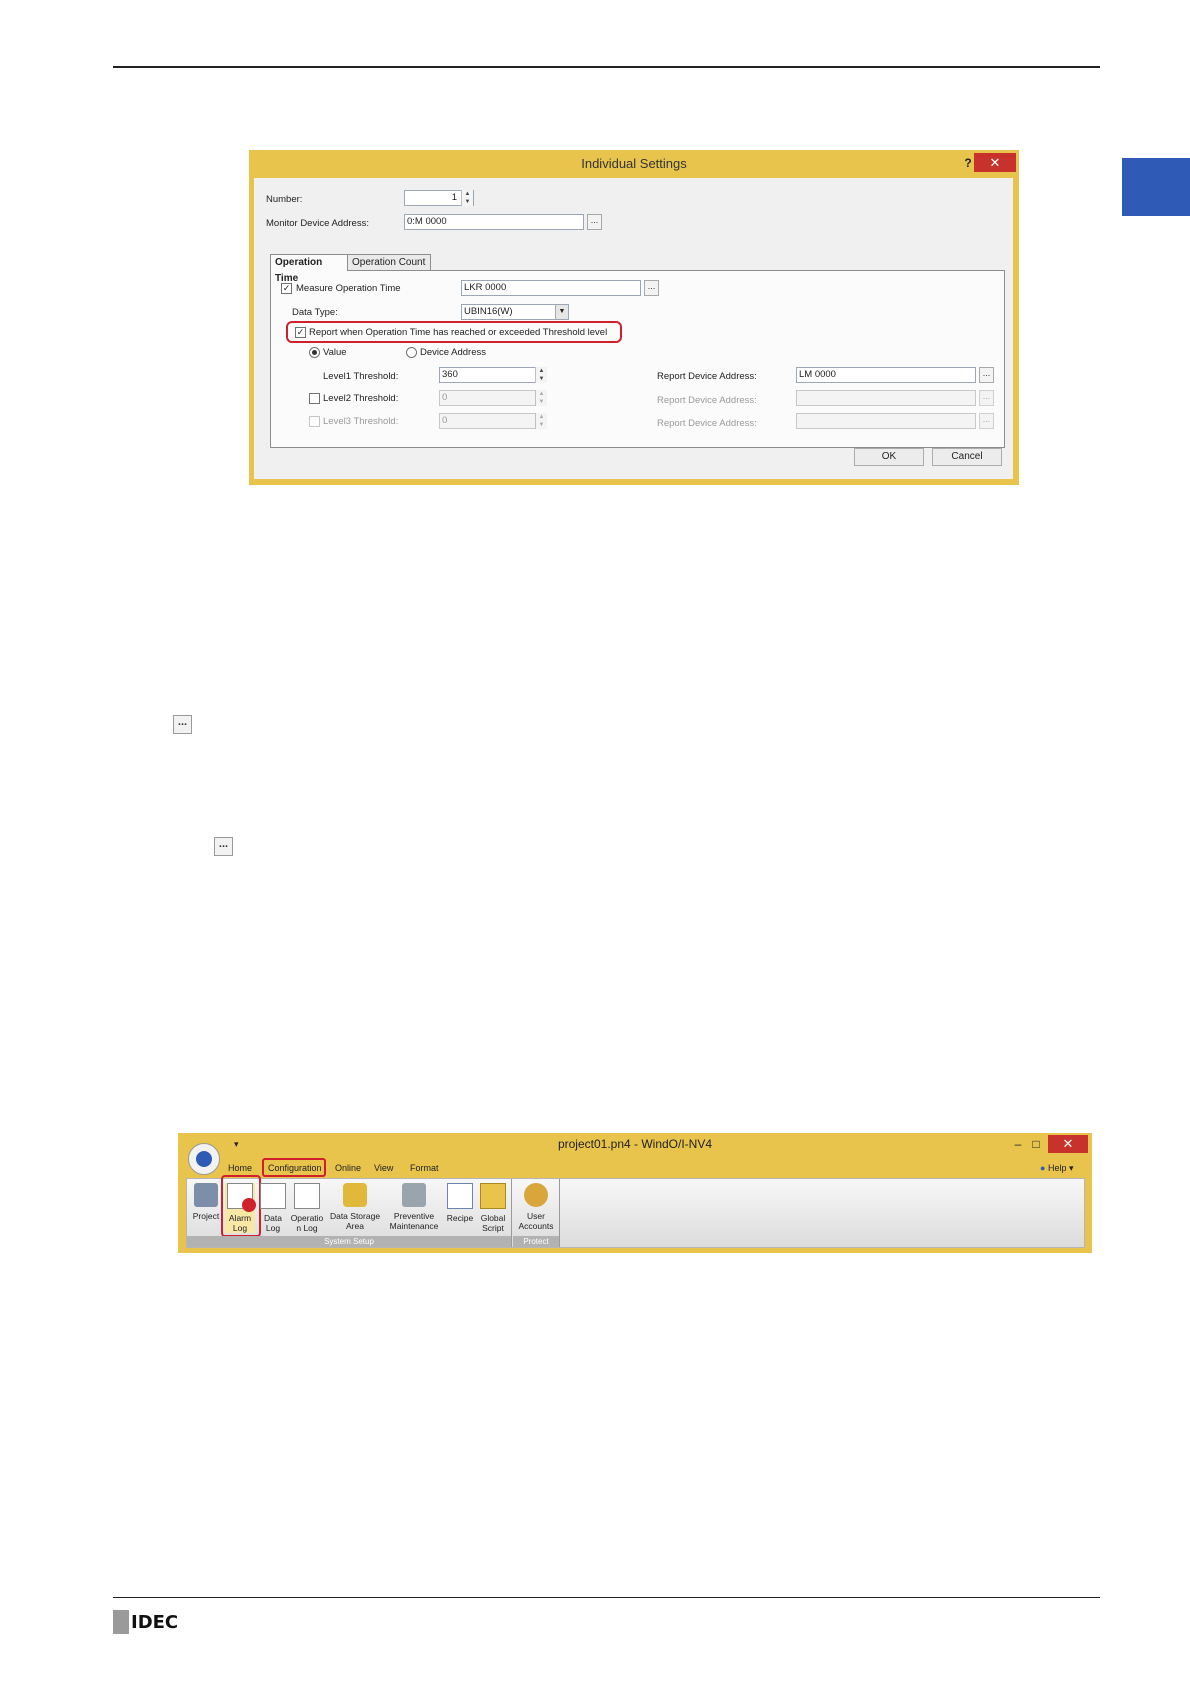  Describe the element at coordinates (886, 398) in the screenshot. I see `report-address-2-field` at that location.